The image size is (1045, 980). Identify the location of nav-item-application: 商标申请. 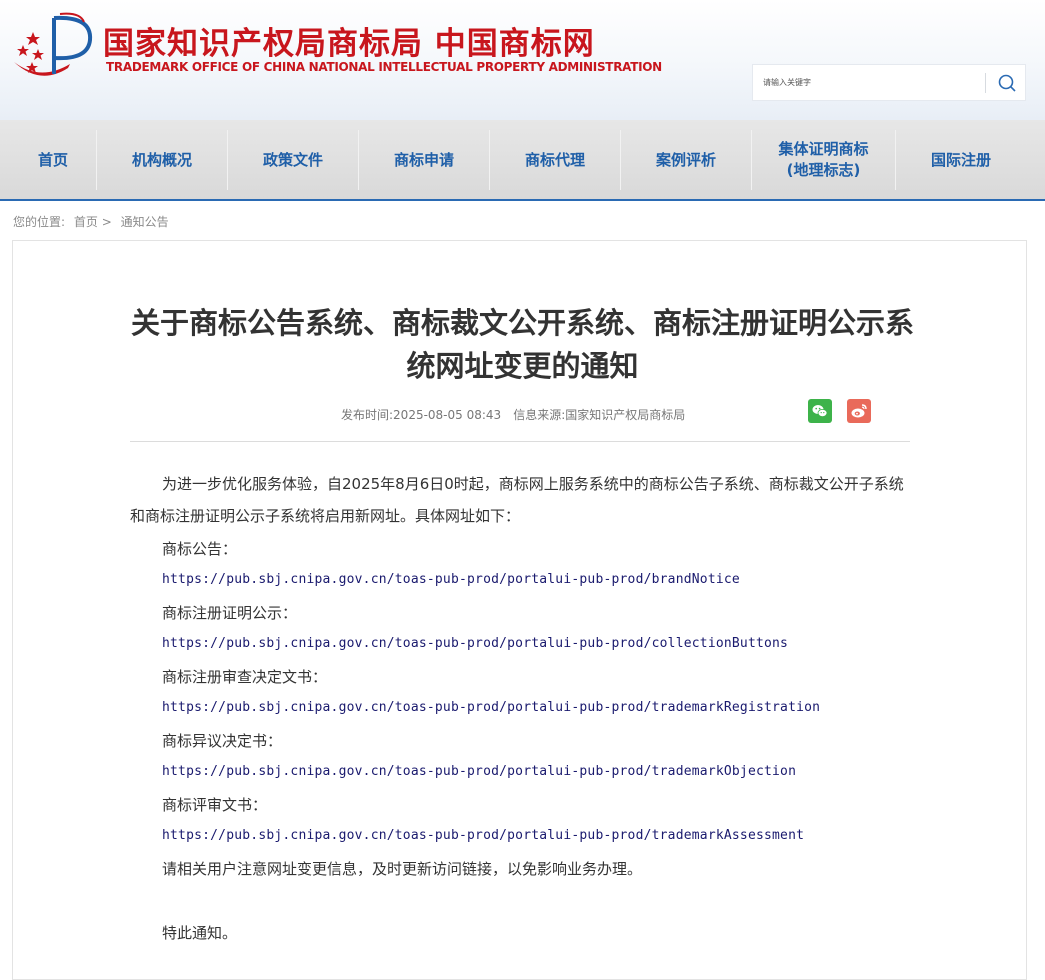
(424, 160).